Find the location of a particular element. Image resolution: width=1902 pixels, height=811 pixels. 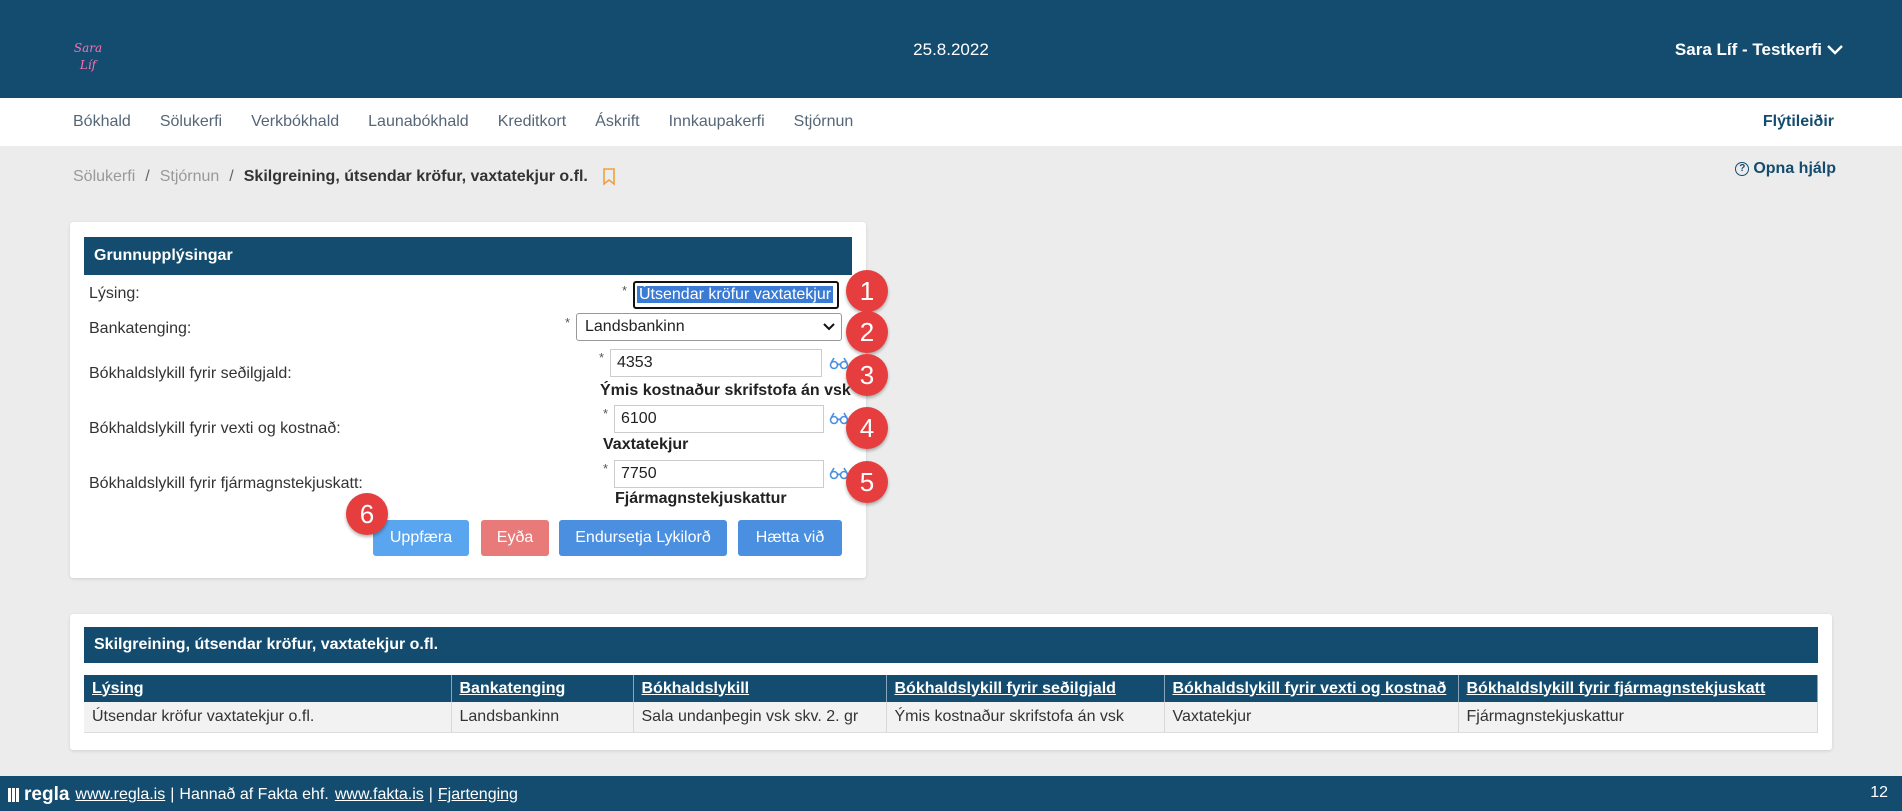

column-header-sedilgjald: Bókhaldslykill fyrir seðilgjald is located at coordinates (1025, 688).